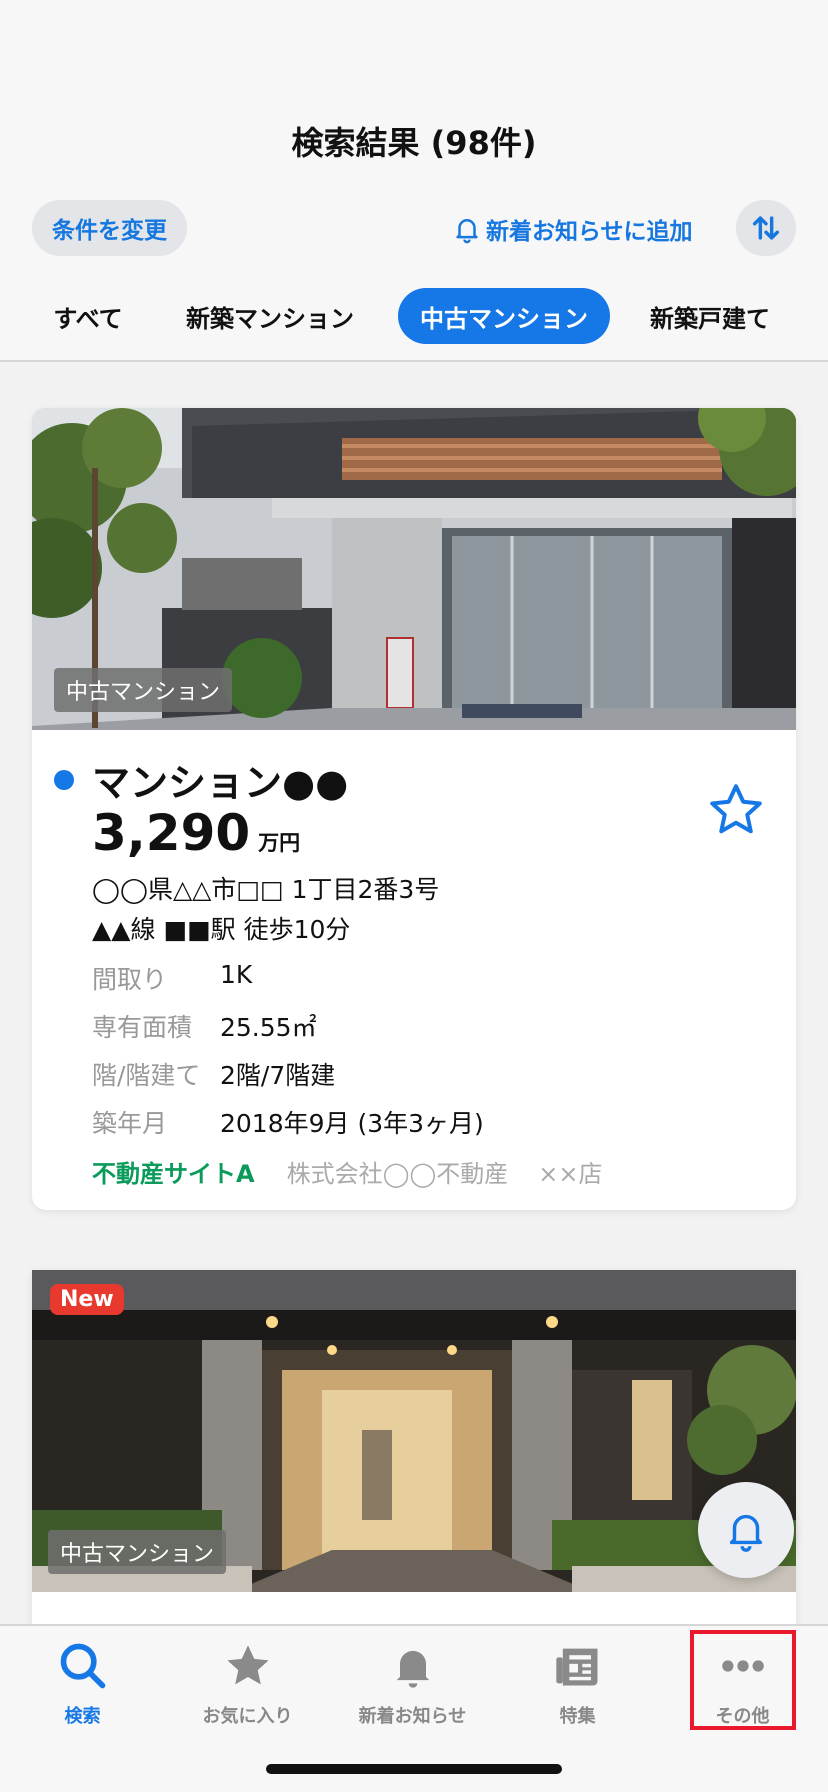  I want to click on tab-label: 新着お知らせ, so click(412, 1716).